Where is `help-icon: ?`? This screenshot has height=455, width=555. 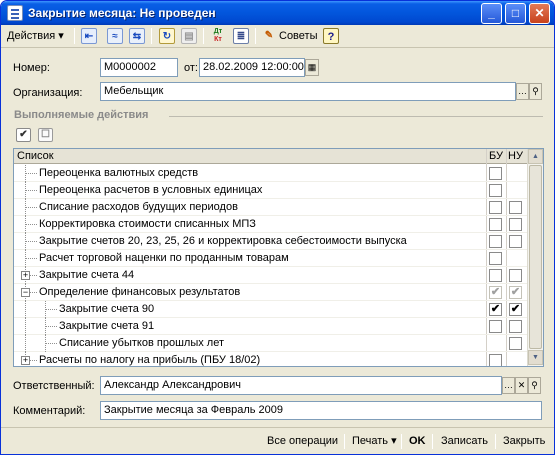 help-icon: ? is located at coordinates (331, 36).